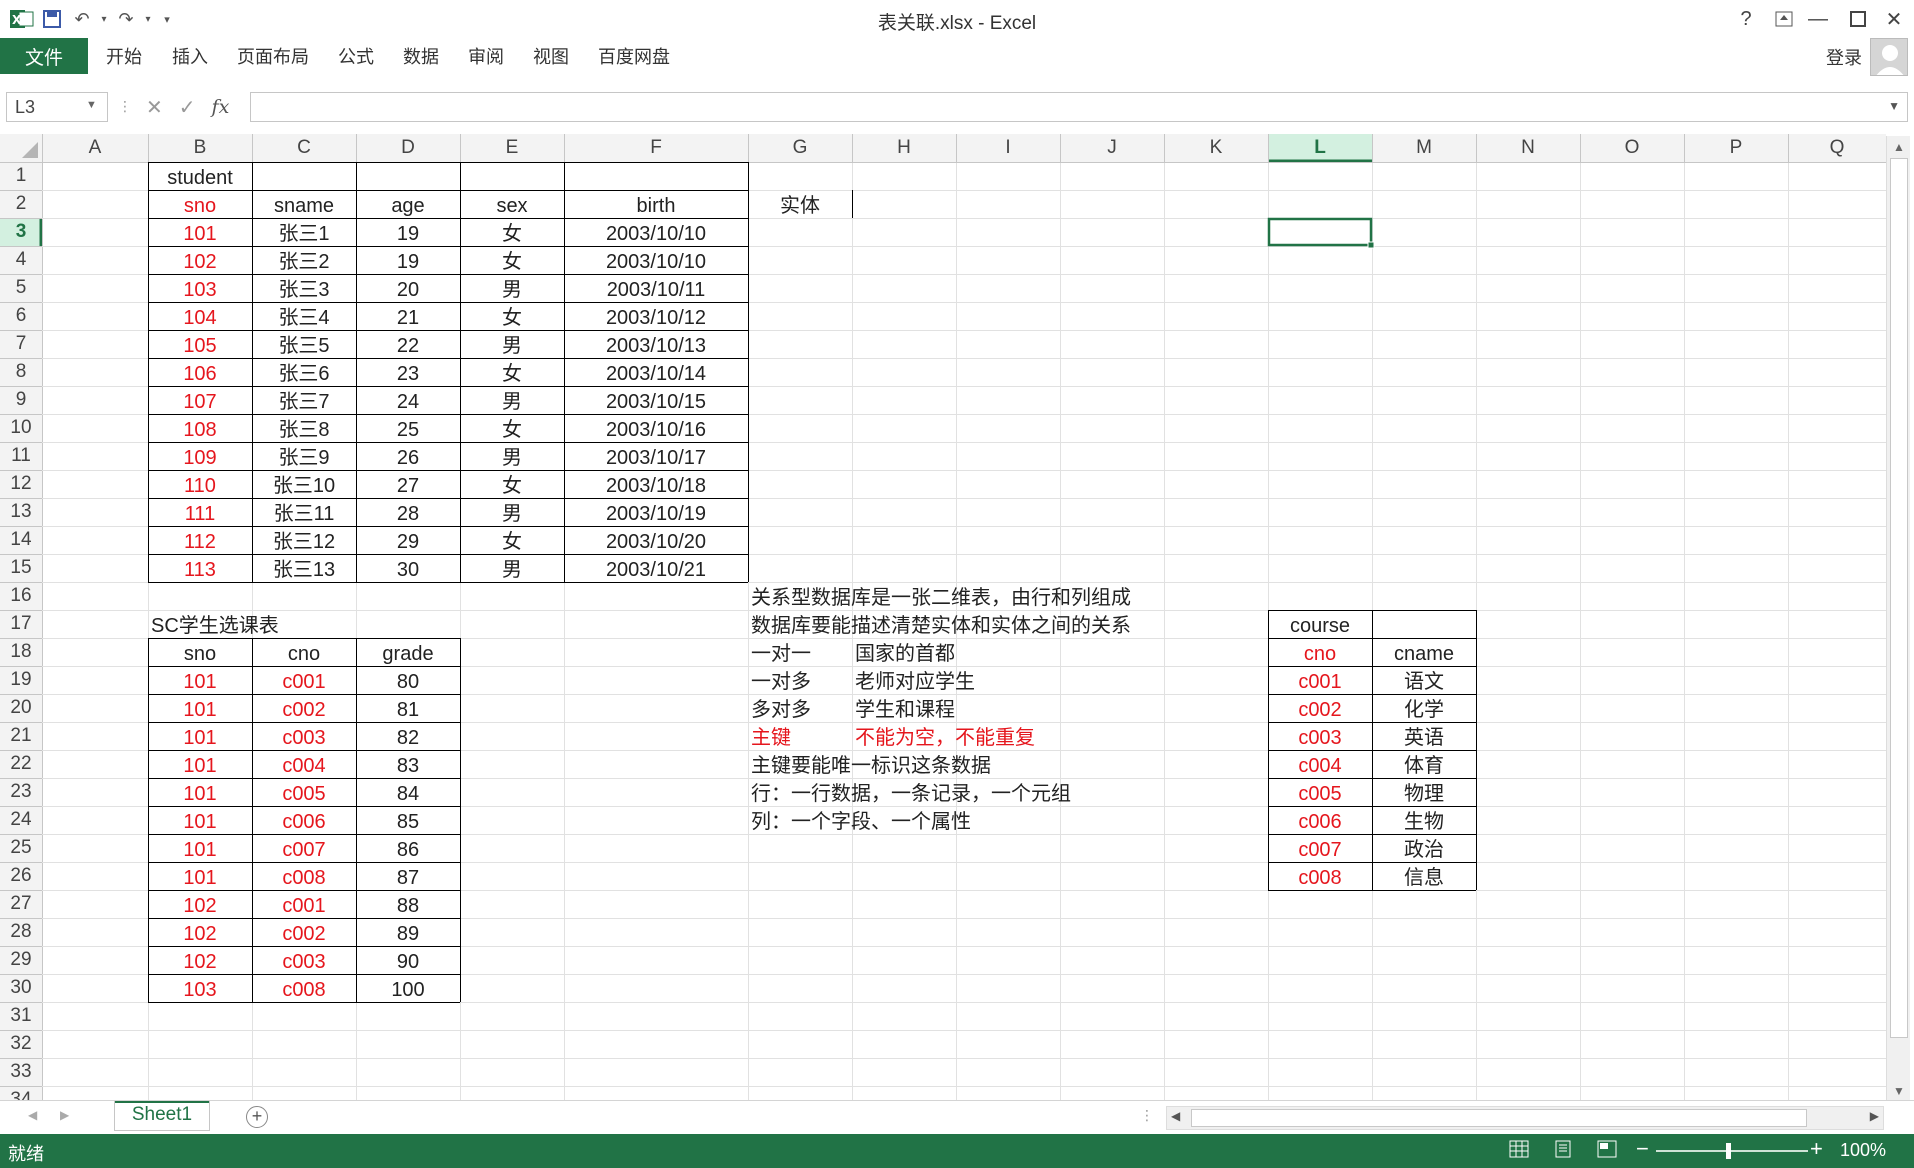 Image resolution: width=1914 pixels, height=1168 pixels. Describe the element at coordinates (486, 56) in the screenshot. I see `tab-review: 审阅` at that location.